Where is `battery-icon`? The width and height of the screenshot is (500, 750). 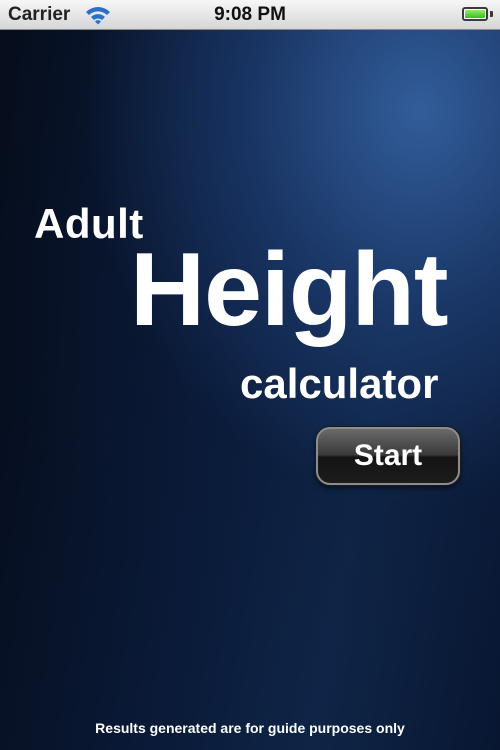 battery-icon is located at coordinates (475, 14).